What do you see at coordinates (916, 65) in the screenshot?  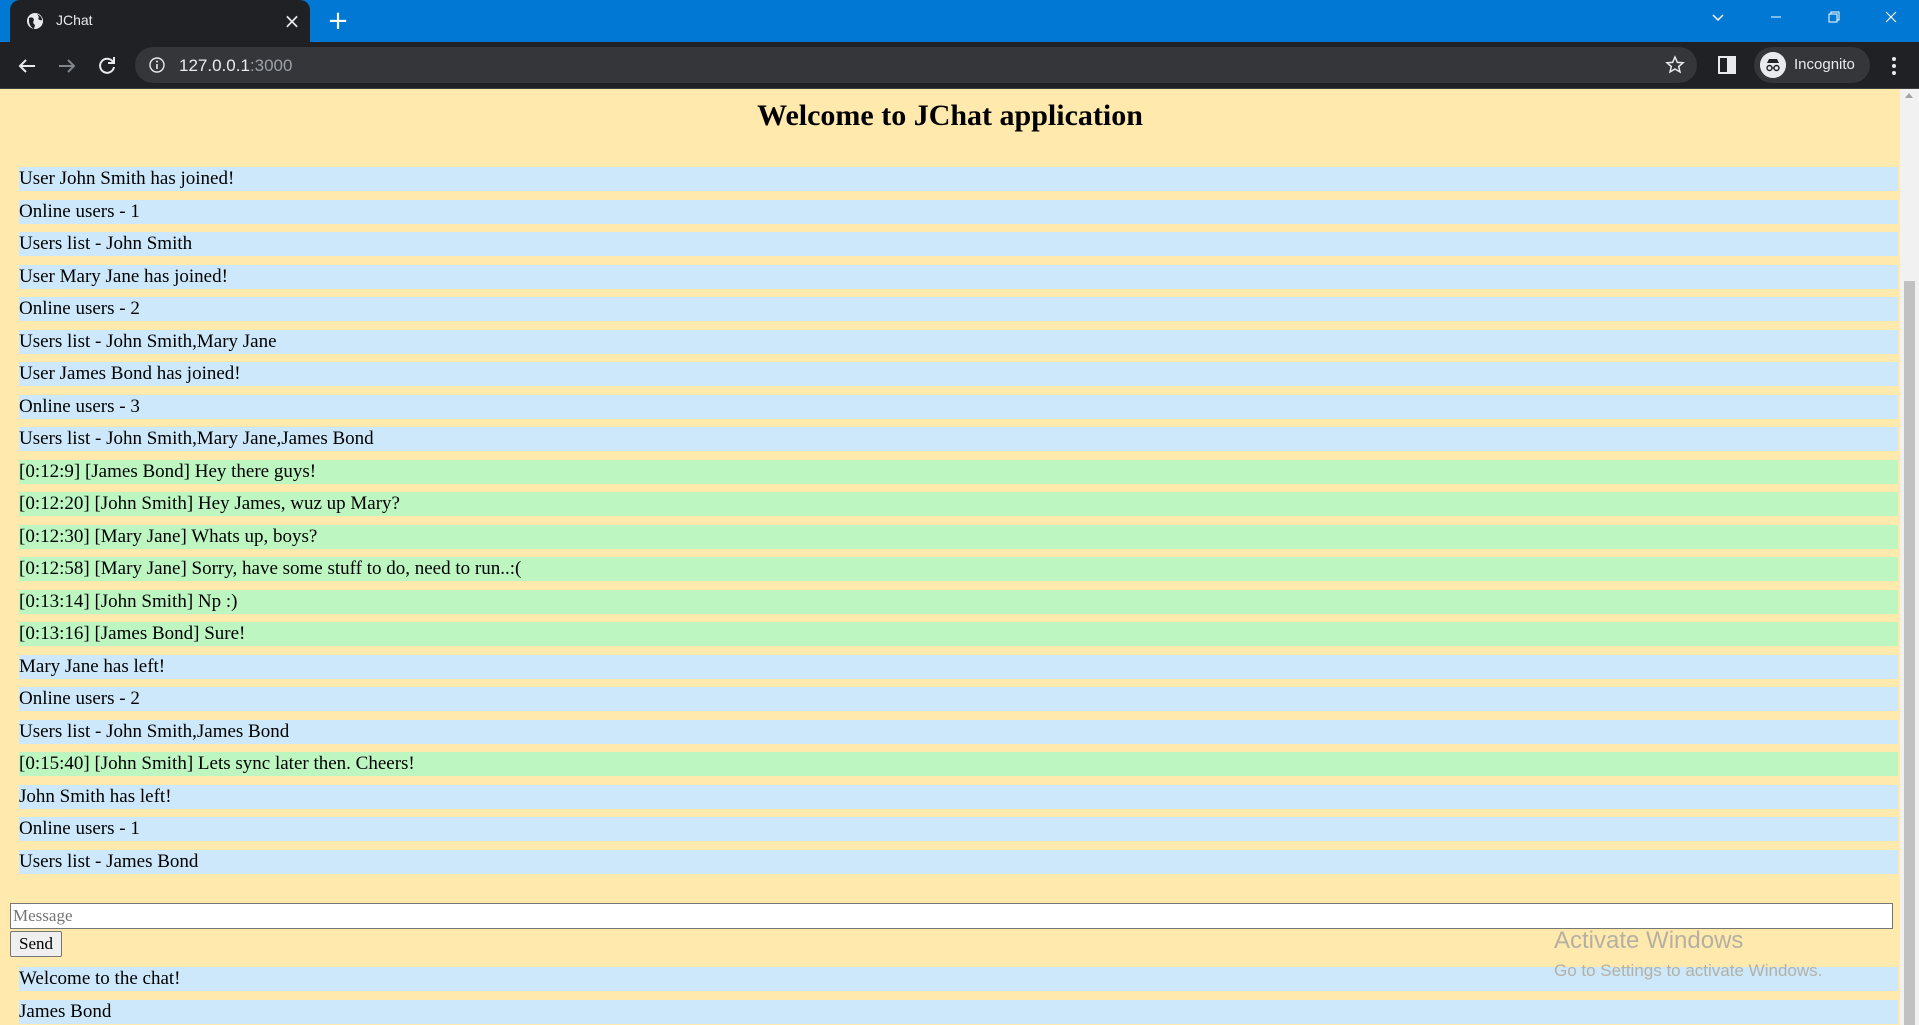 I see `address-bar: 127.0.0.1:3000` at bounding box center [916, 65].